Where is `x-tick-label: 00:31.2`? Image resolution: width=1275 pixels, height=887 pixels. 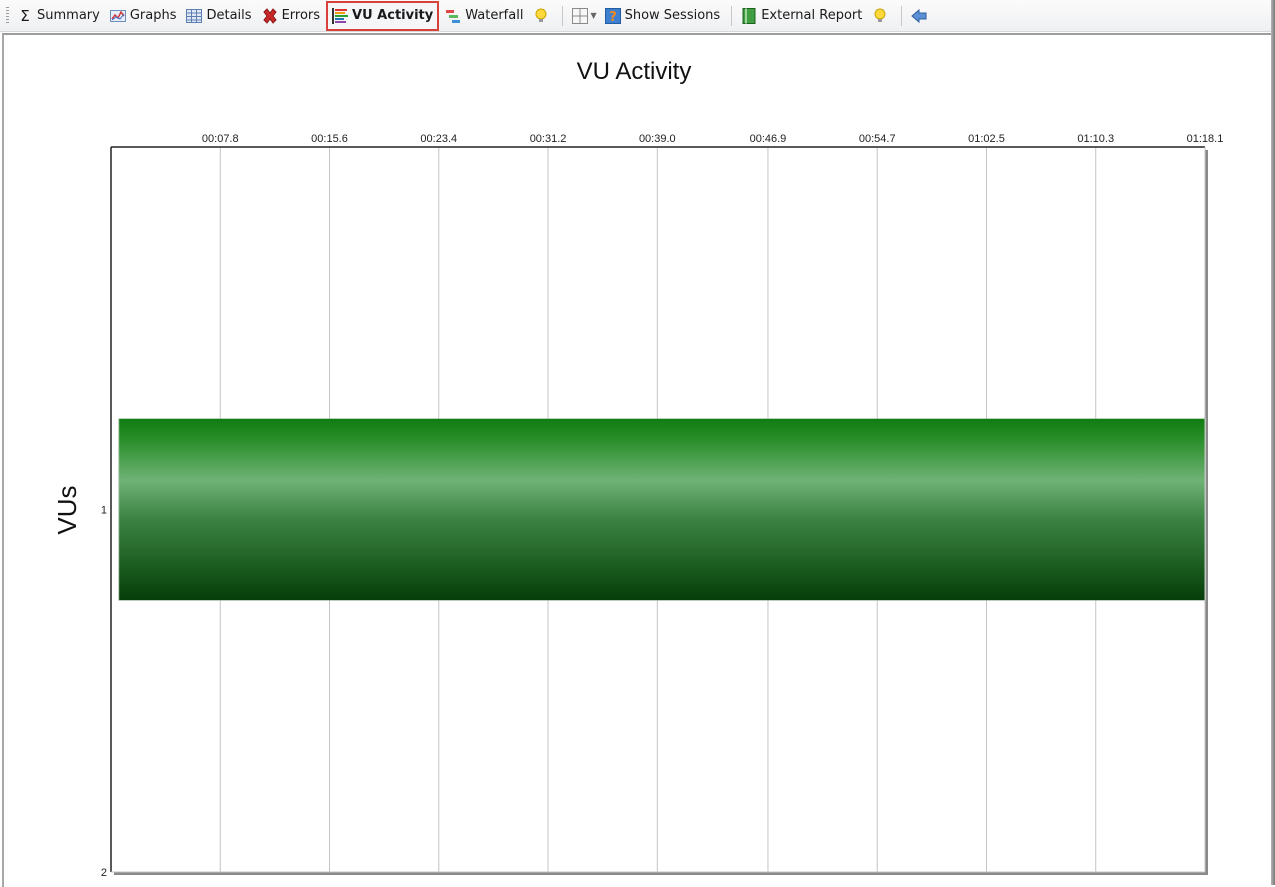 x-tick-label: 00:31.2 is located at coordinates (548, 139).